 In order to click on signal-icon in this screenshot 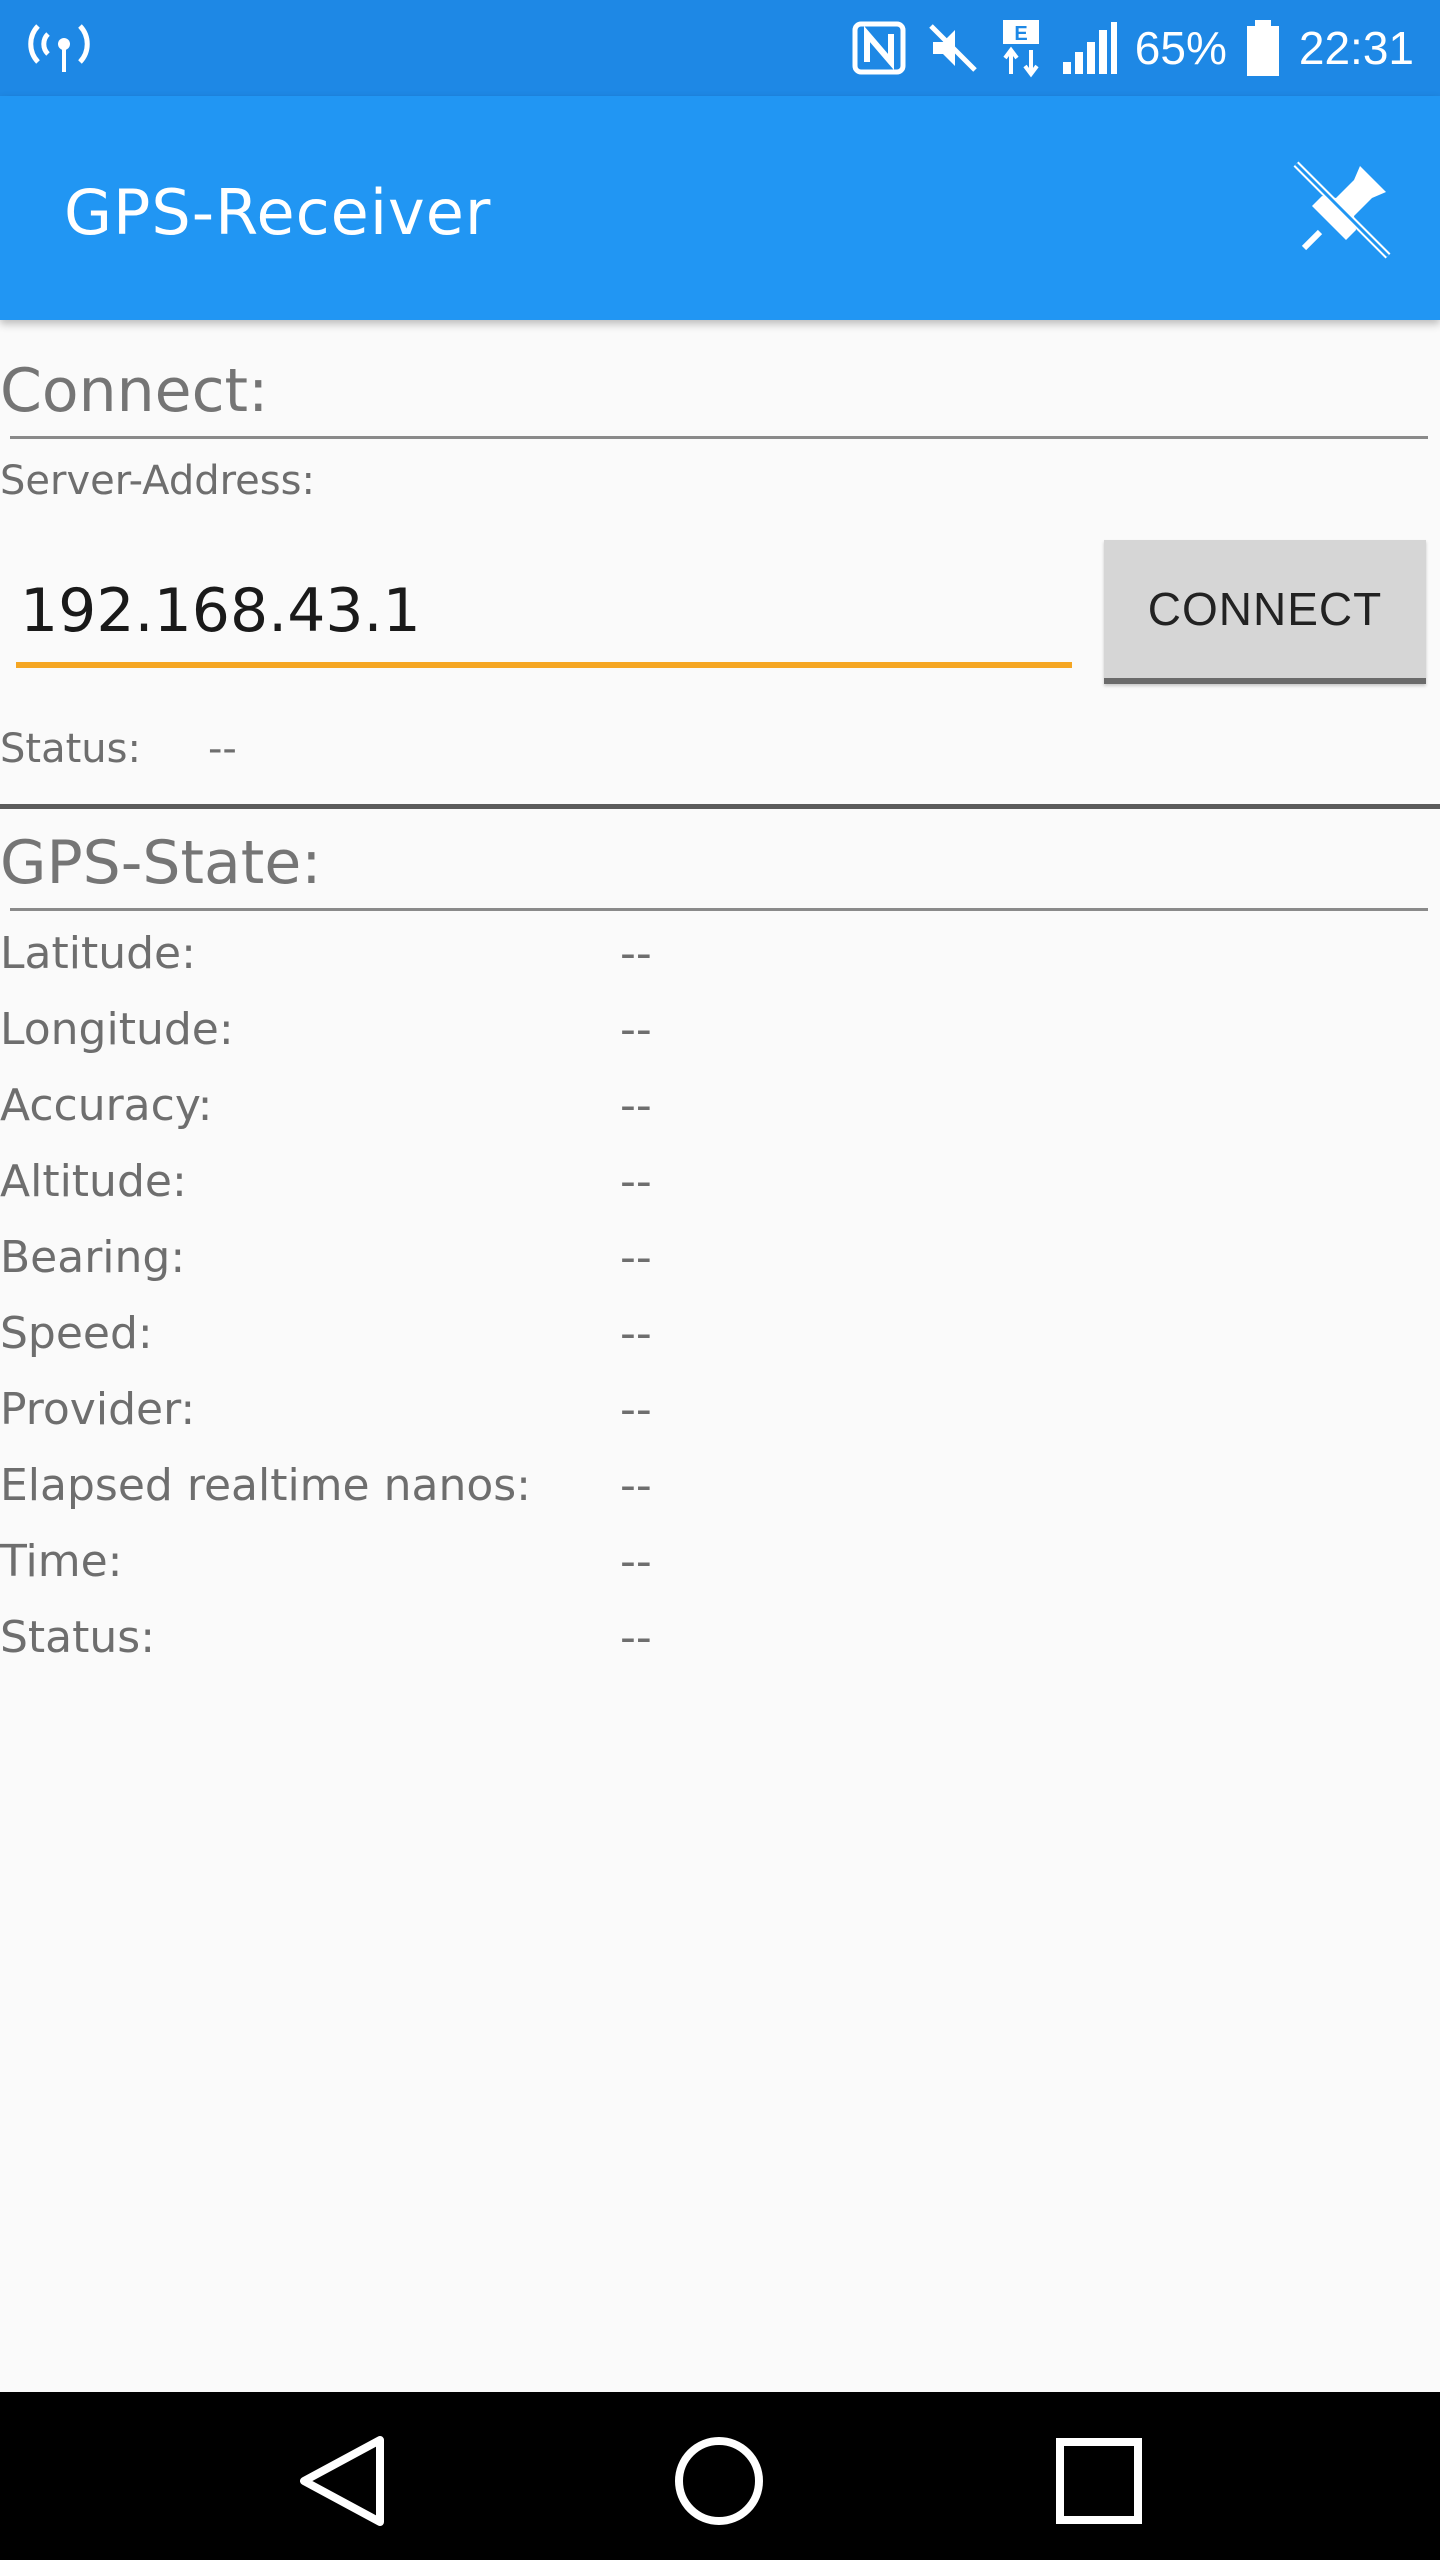, I will do `click(1089, 48)`.